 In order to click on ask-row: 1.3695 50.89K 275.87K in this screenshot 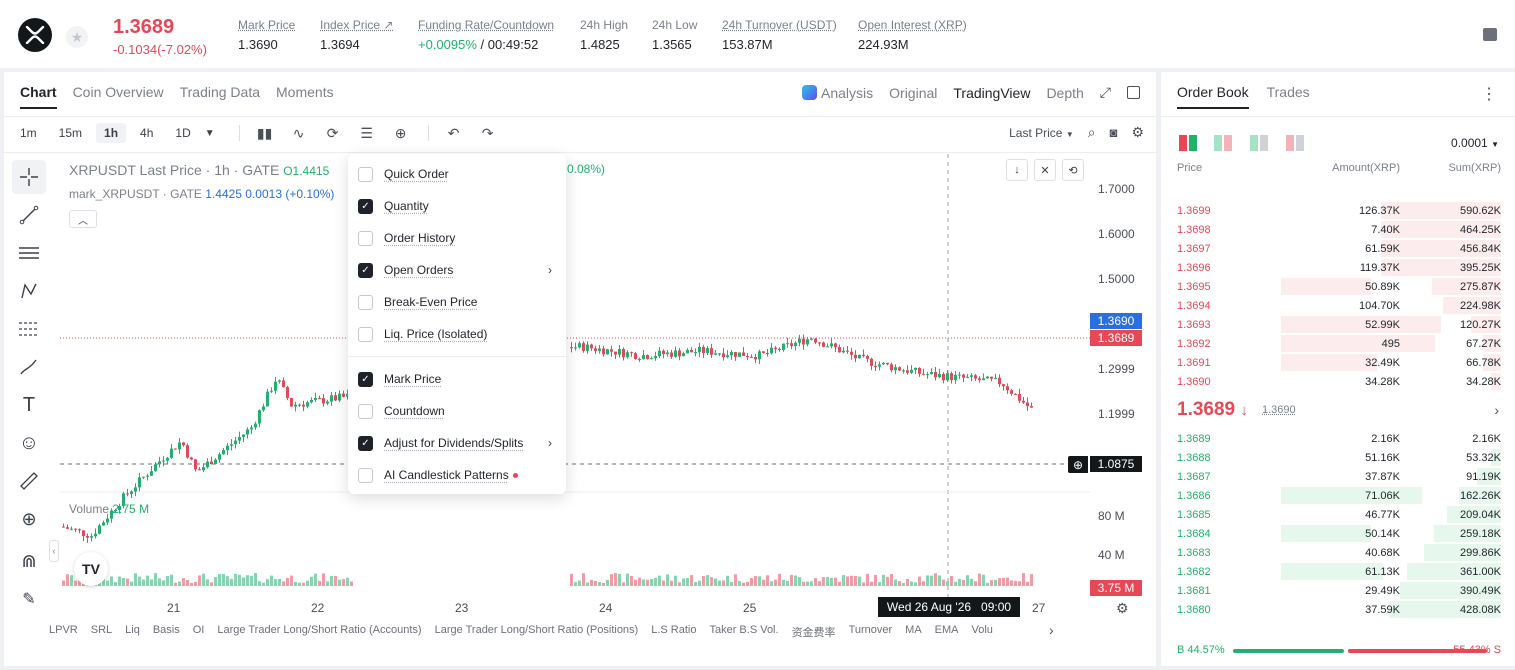, I will do `click(1338, 286)`.